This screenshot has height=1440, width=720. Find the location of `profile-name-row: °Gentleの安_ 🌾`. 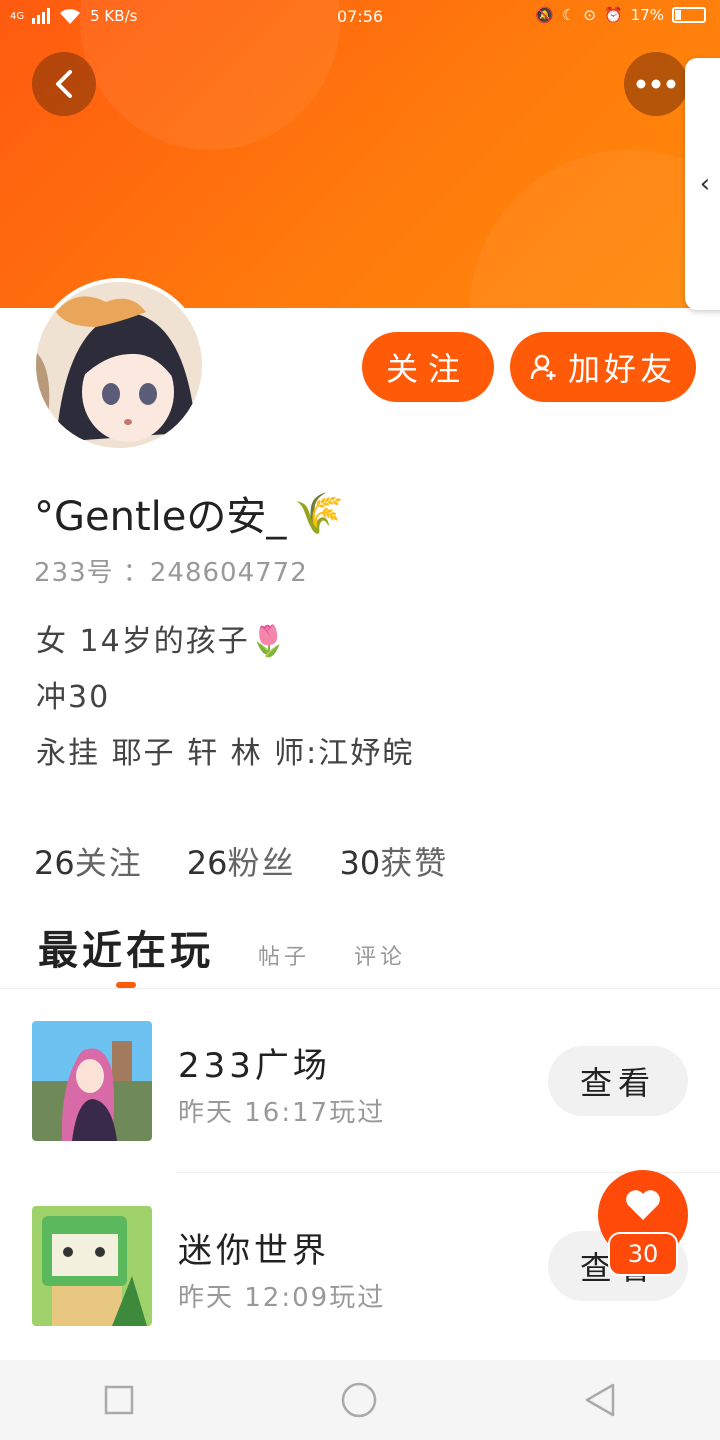

profile-name-row: °Gentleの安_ 🌾 is located at coordinates (189, 513).